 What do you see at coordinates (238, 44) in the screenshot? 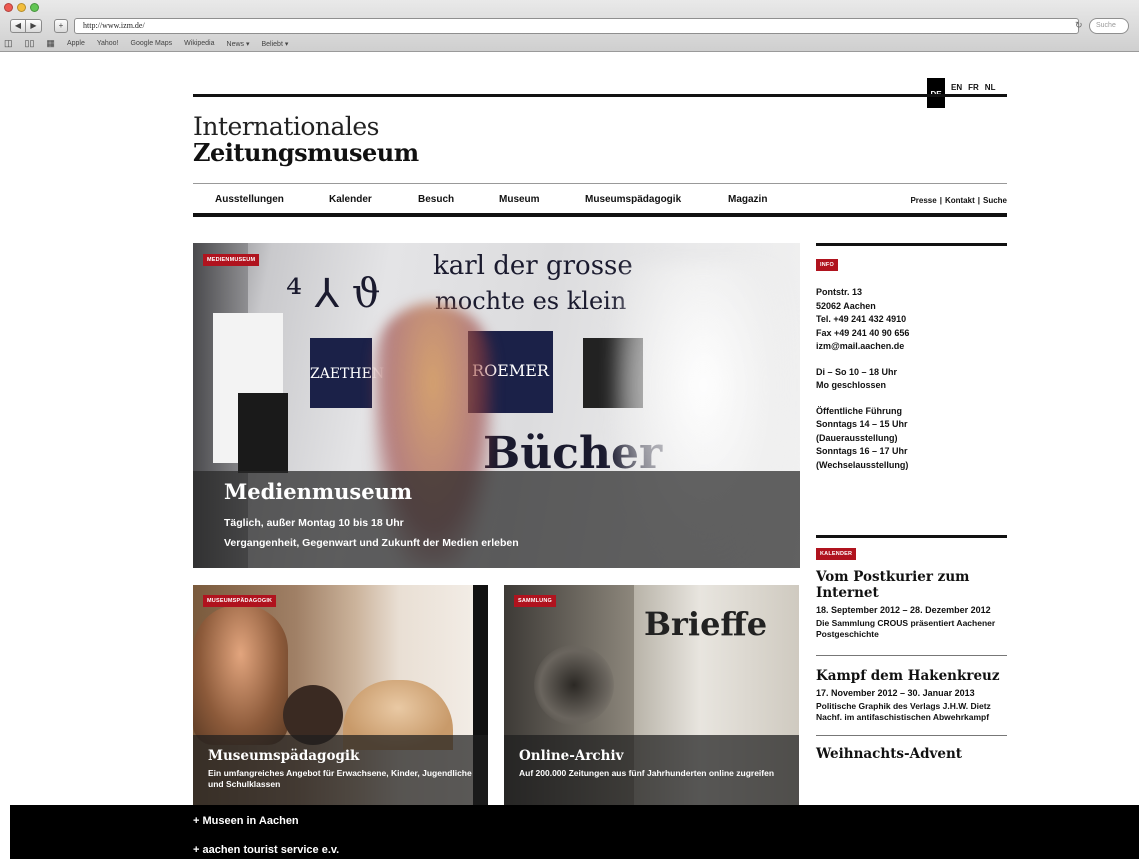
I see `bookmark-news: News ▾` at bounding box center [238, 44].